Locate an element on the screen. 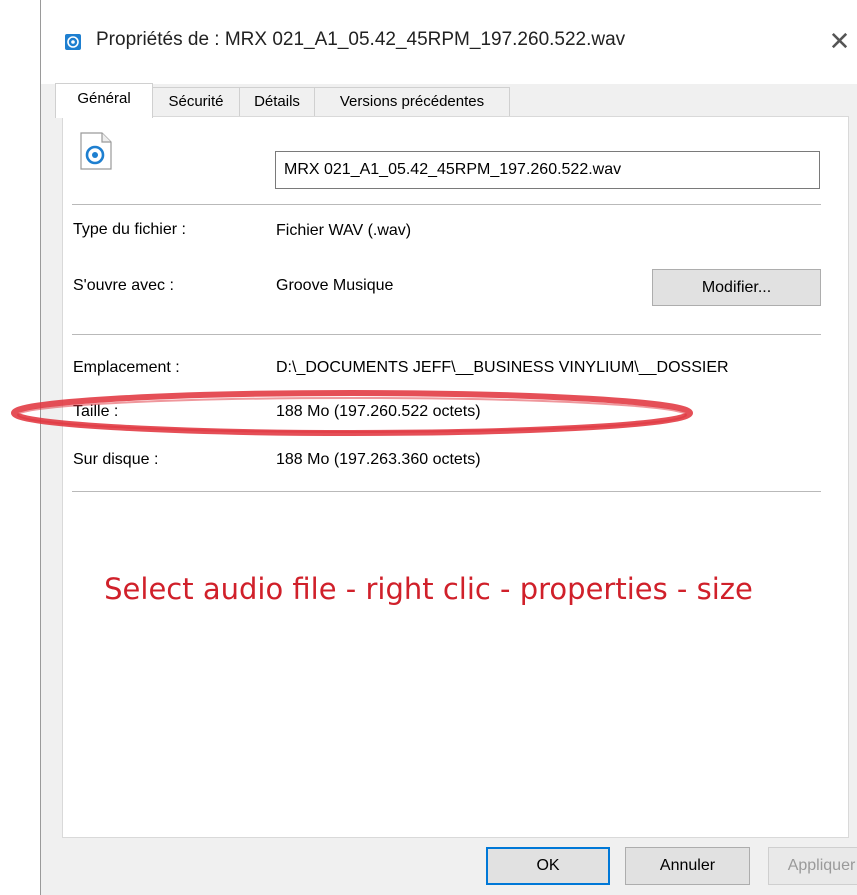 This screenshot has width=857, height=895. apply-button: Appliquer is located at coordinates (812, 866).